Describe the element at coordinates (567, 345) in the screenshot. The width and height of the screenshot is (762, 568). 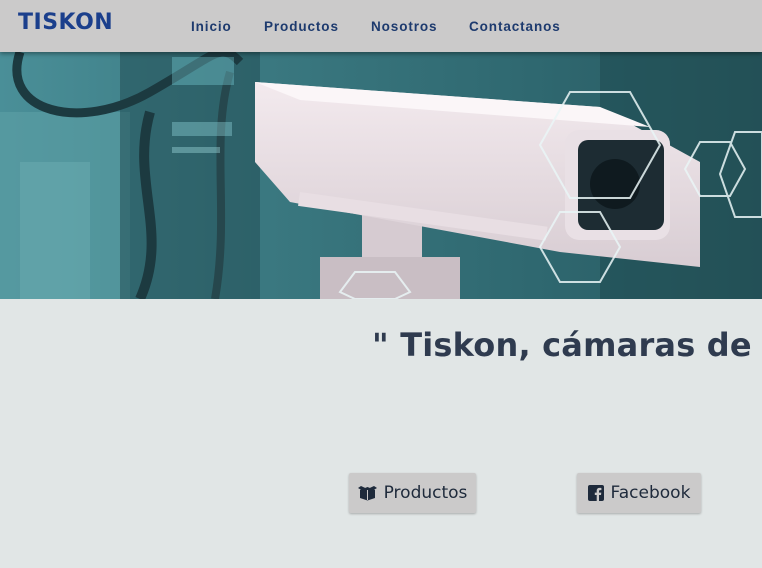
I see `tagline-text: " Tiskon, cámaras de seg` at that location.